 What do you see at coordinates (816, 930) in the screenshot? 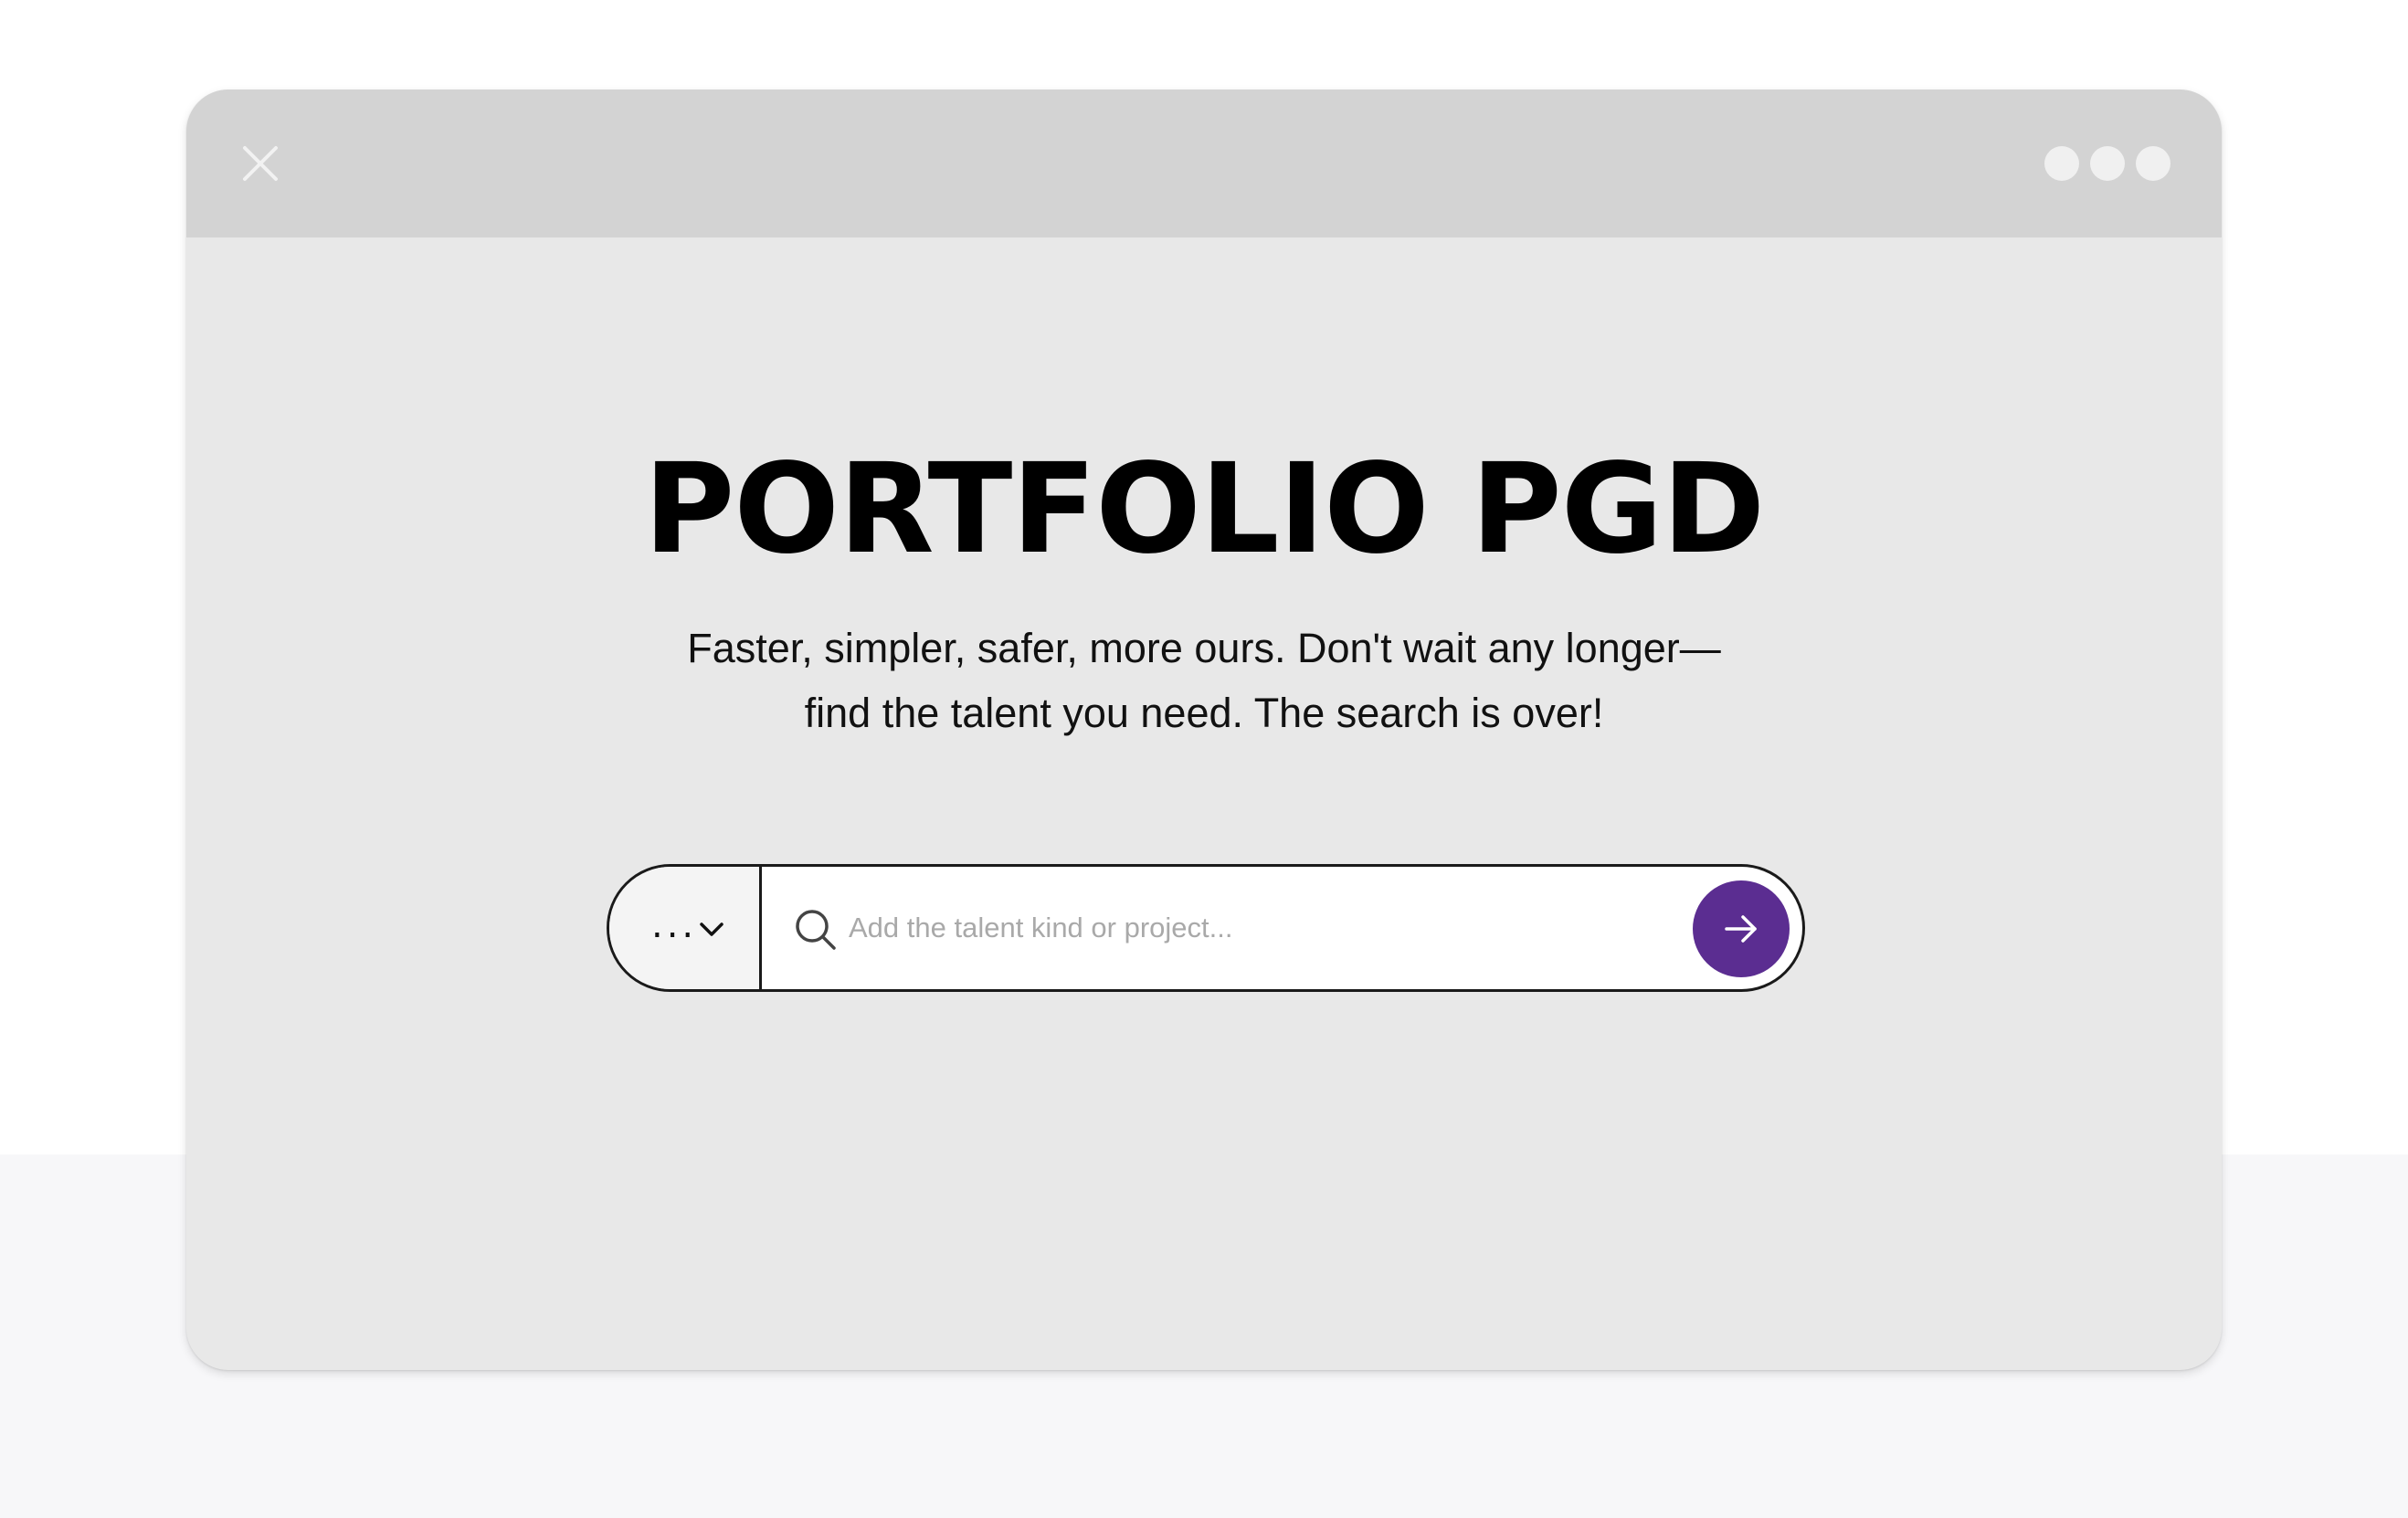
I see `search-icon` at bounding box center [816, 930].